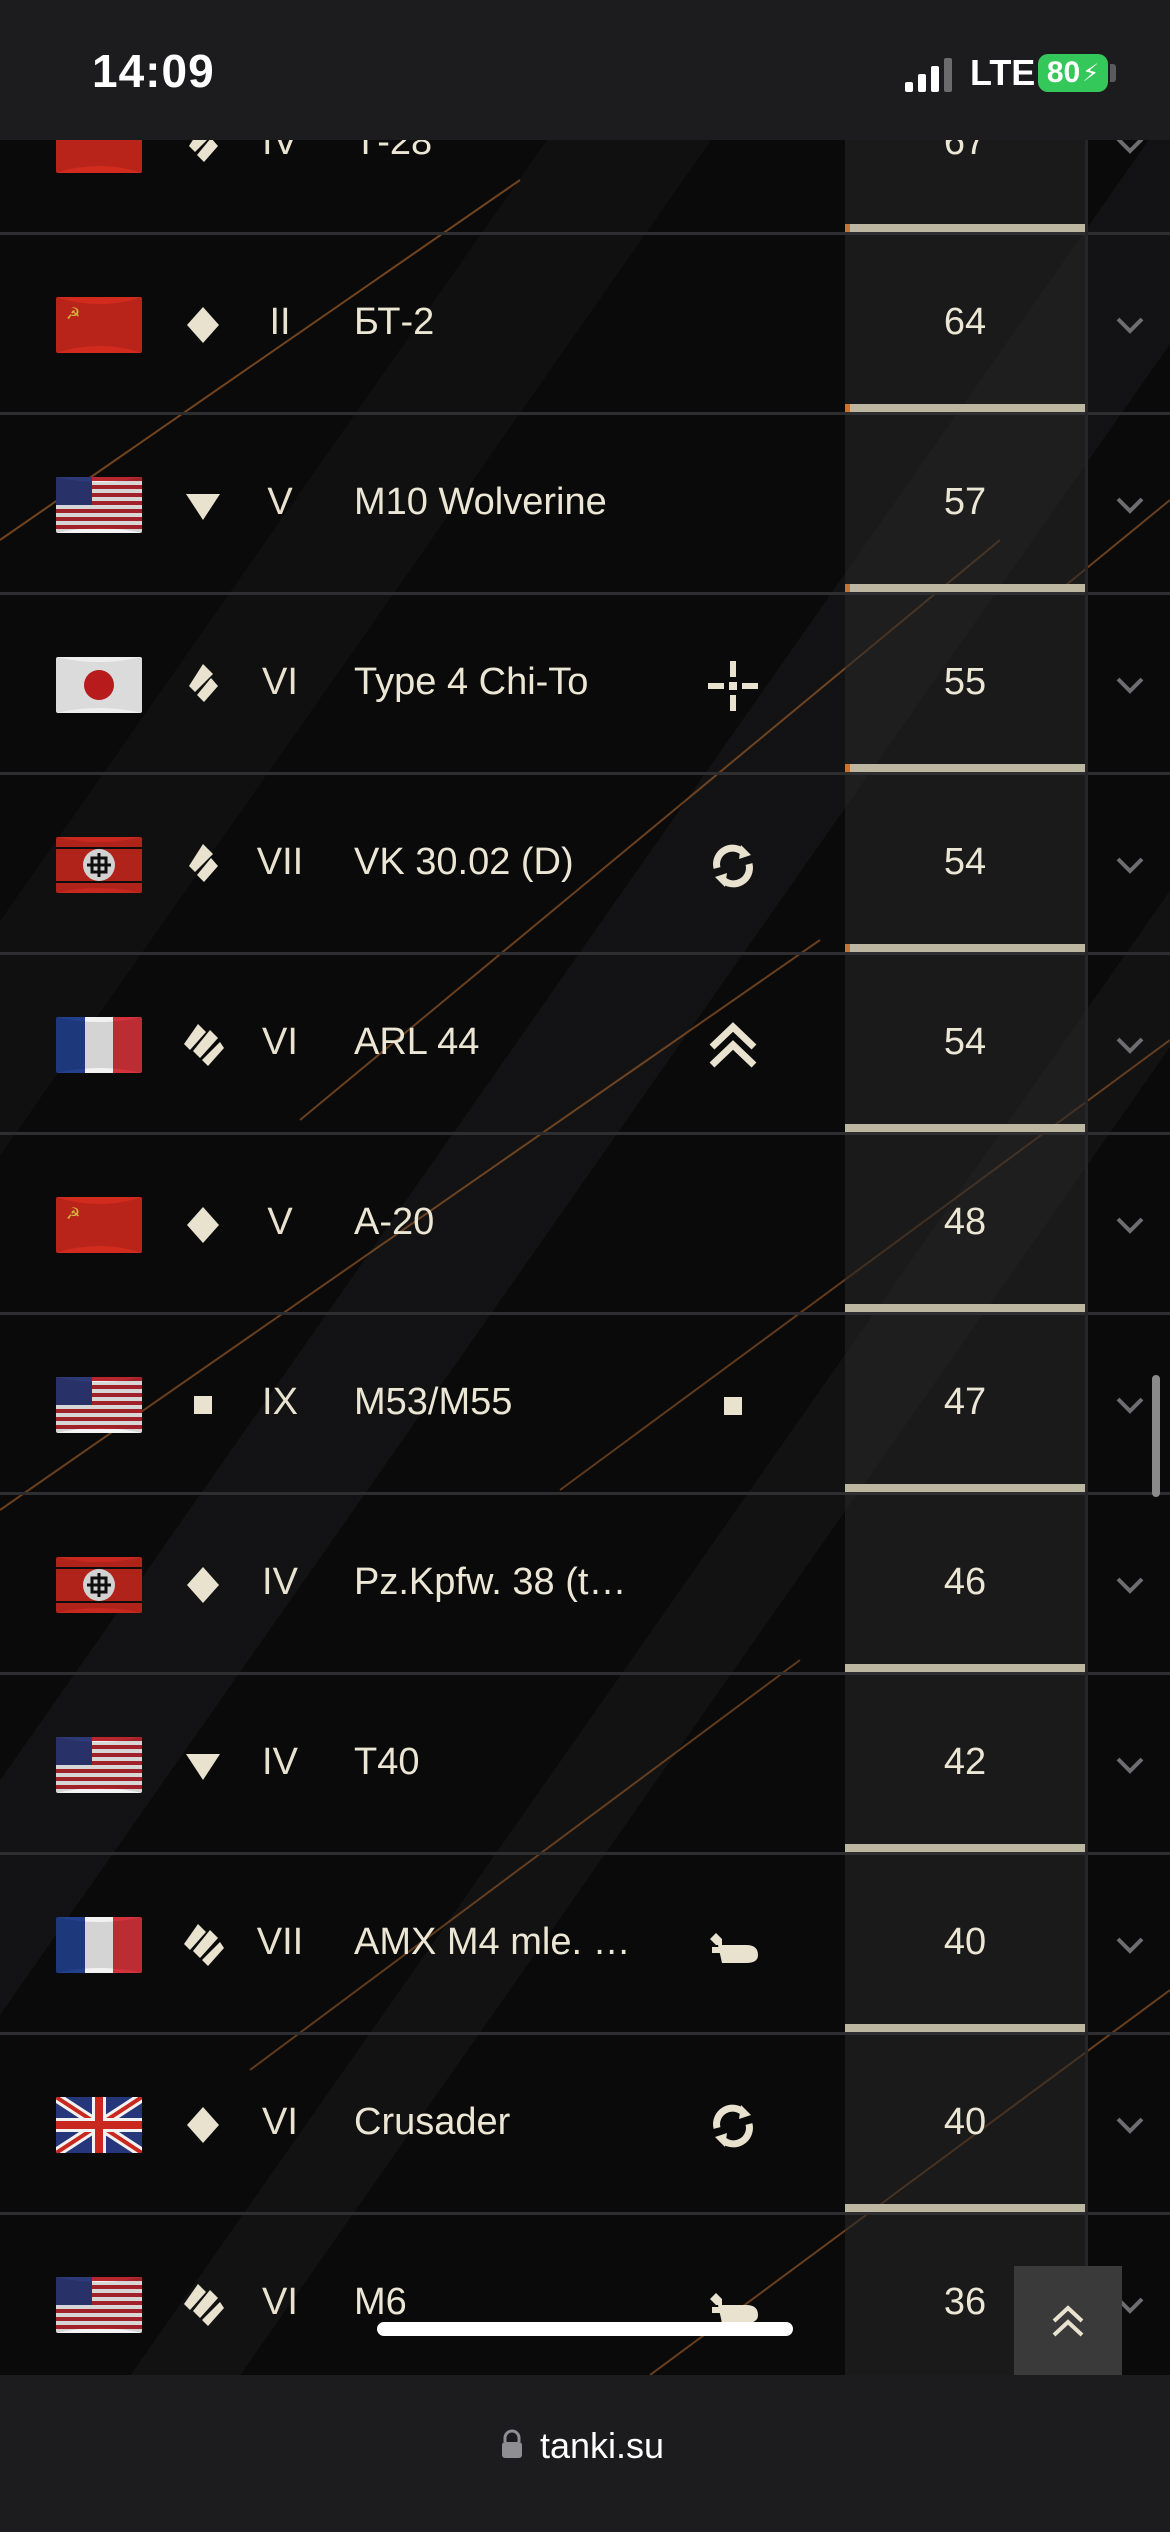  Describe the element at coordinates (733, 1046) in the screenshot. I see `assault-role-icon` at that location.